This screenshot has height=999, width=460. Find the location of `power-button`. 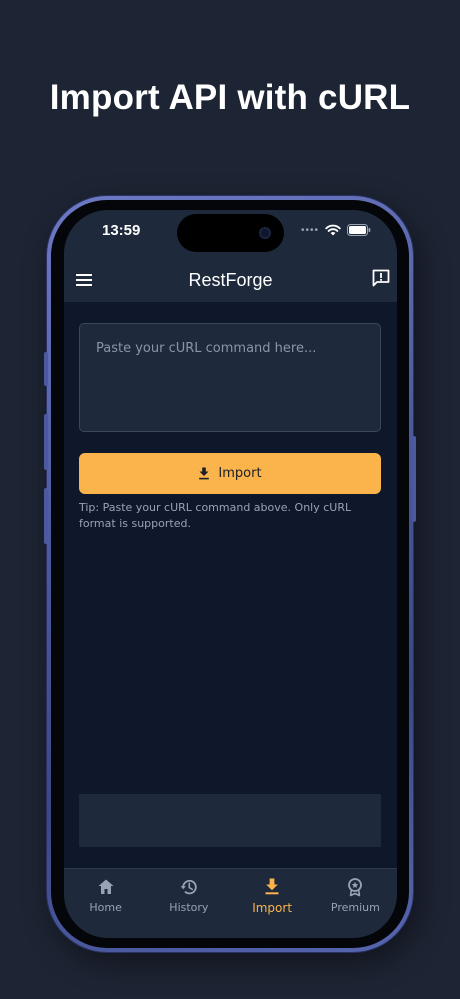

power-button is located at coordinates (414, 479).